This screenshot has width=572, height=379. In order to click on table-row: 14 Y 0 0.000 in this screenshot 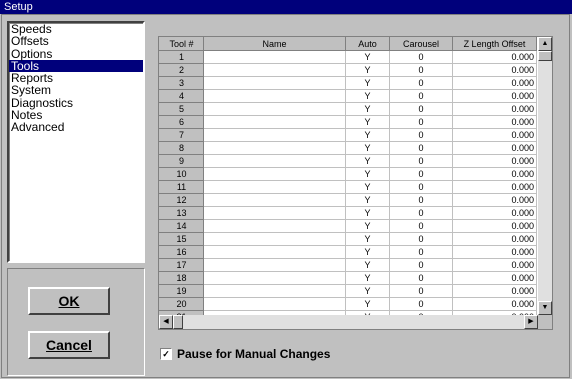, I will do `click(348, 226)`.